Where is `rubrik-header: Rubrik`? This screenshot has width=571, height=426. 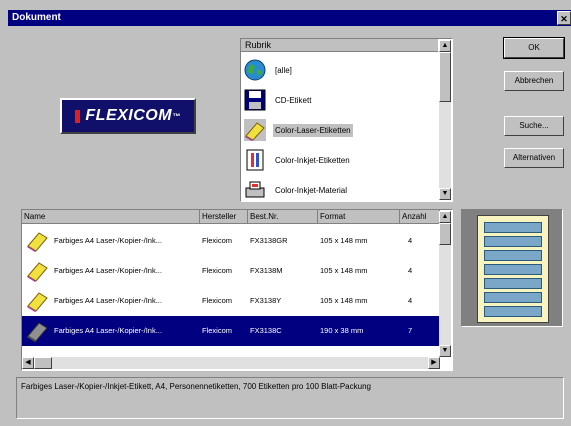
rubrik-header: Rubrik is located at coordinates (339, 45).